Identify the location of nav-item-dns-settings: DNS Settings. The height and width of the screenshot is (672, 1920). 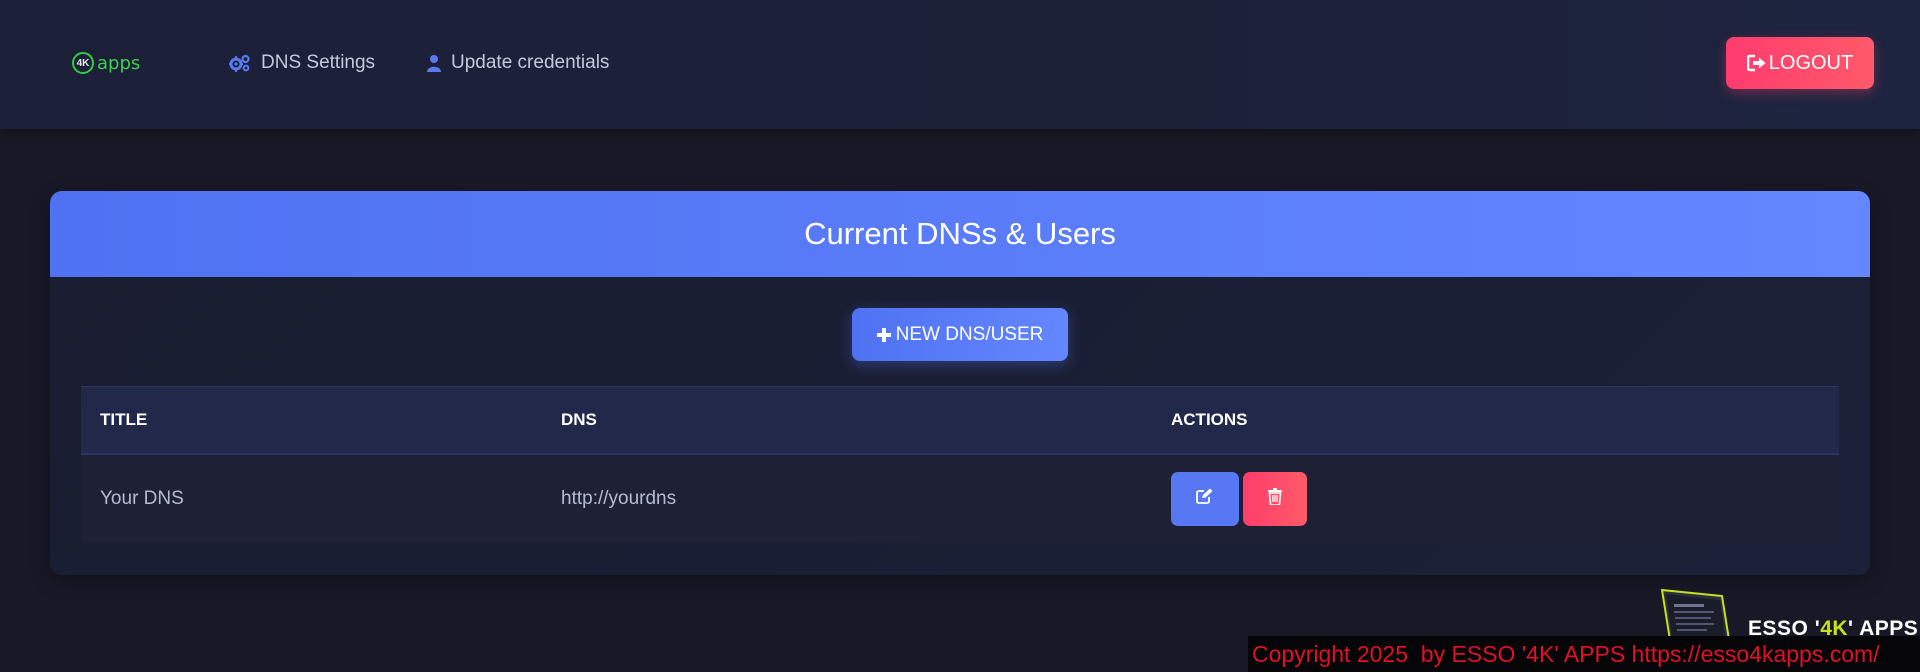
(302, 63).